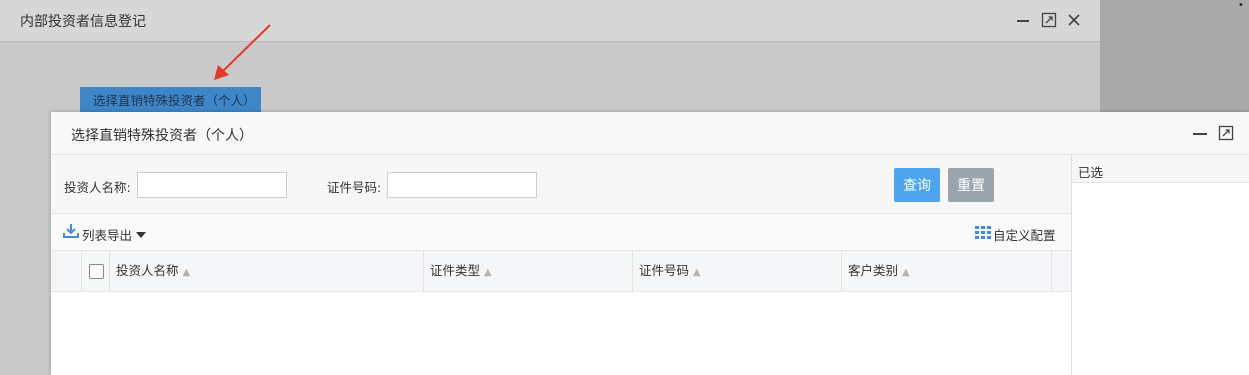 The width and height of the screenshot is (1249, 375). What do you see at coordinates (664, 270) in the screenshot?
I see `column-label: 证件号码` at bounding box center [664, 270].